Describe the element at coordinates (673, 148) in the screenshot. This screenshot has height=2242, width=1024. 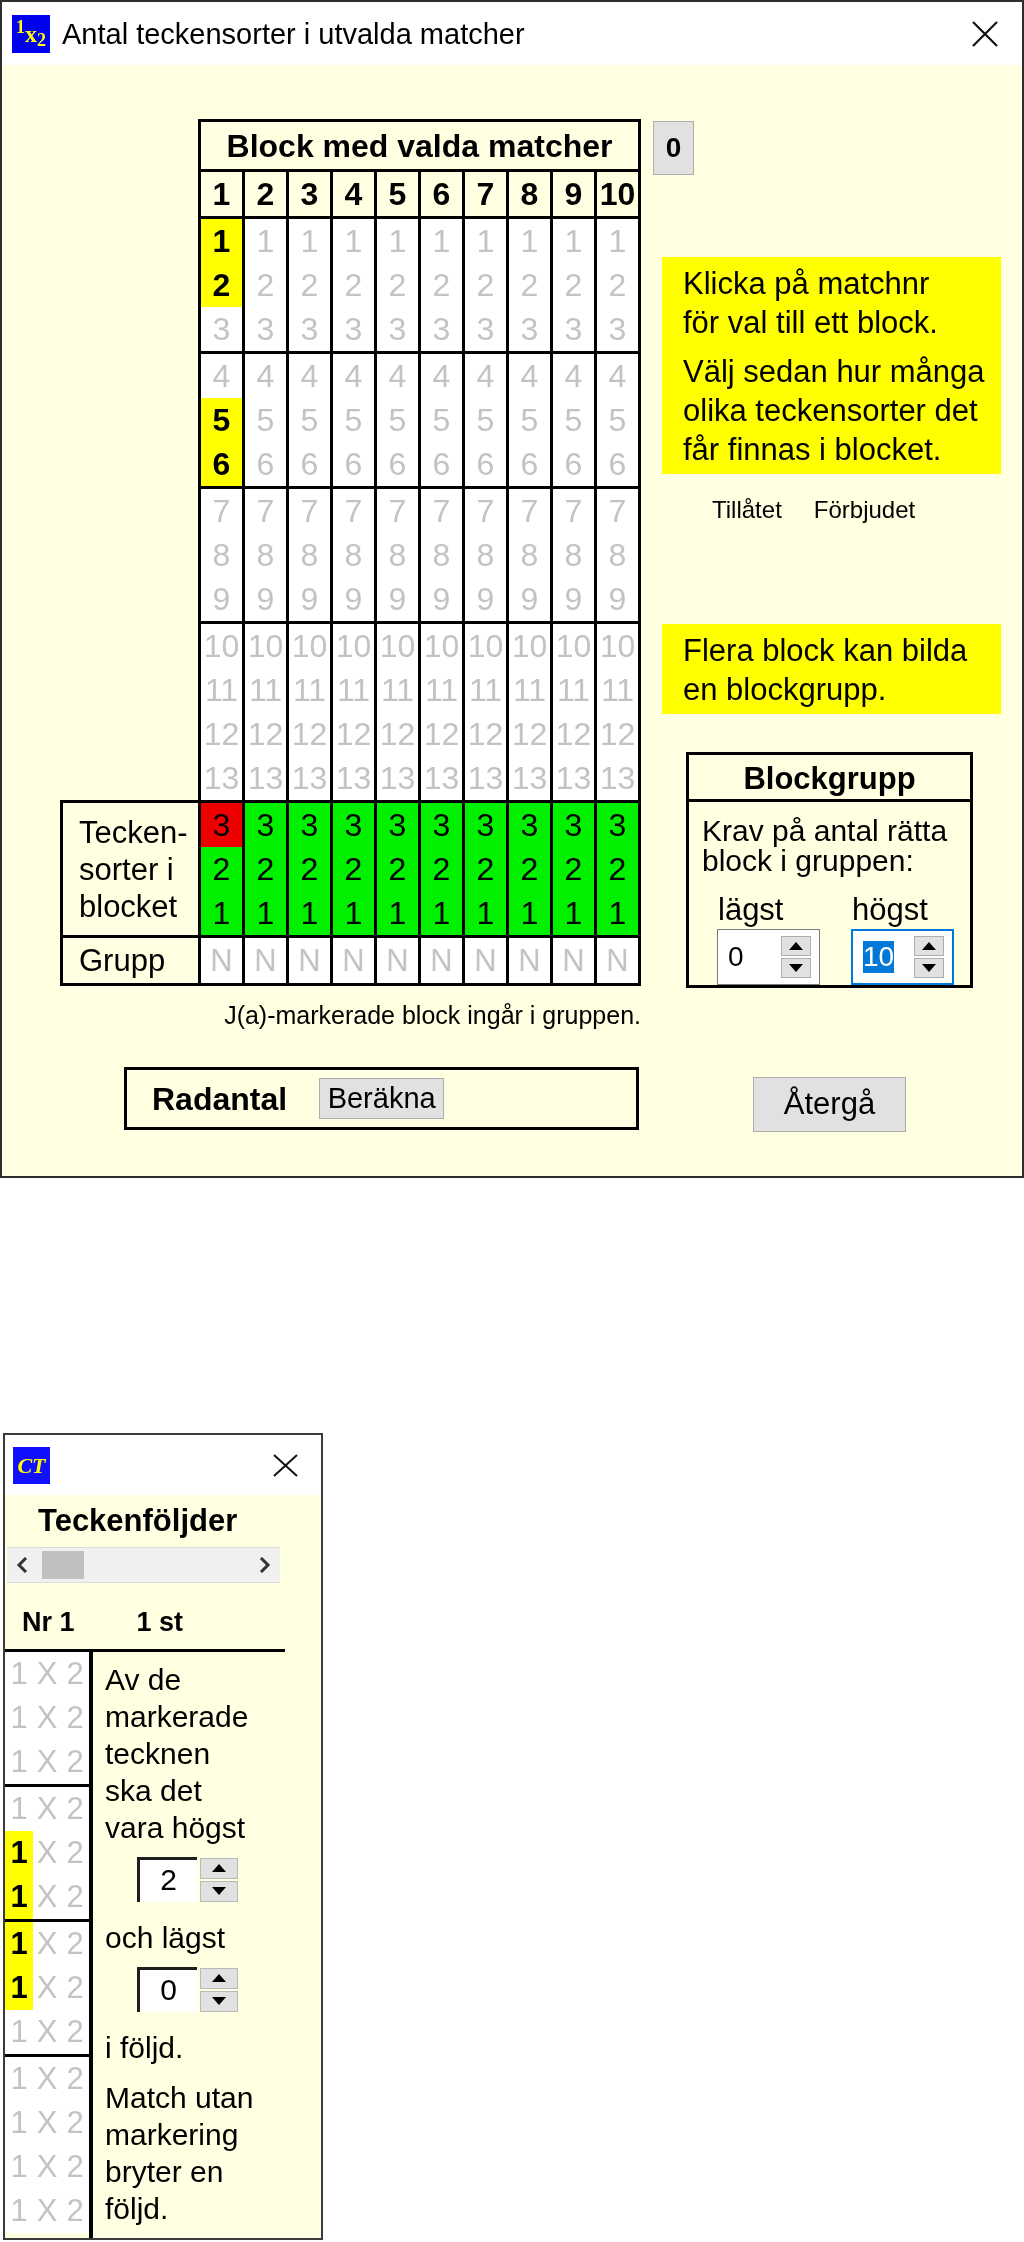
I see `counter-button: 0` at that location.